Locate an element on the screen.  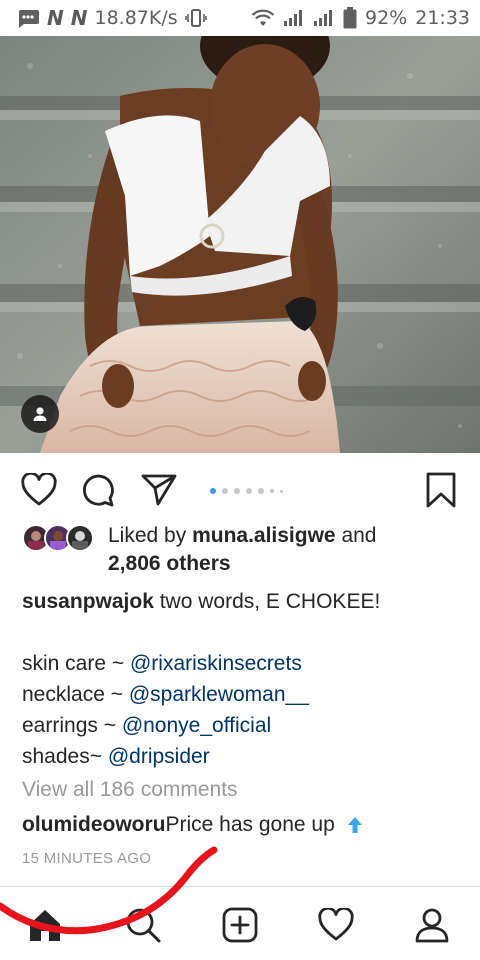
liked-by-user: muna.alisigwe is located at coordinates (264, 535).